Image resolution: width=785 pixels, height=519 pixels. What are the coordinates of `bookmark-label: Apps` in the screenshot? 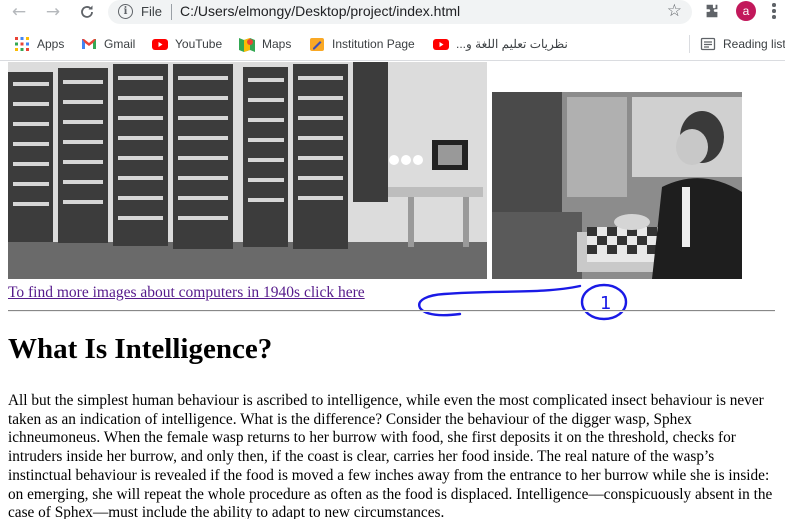 It's located at (51, 44).